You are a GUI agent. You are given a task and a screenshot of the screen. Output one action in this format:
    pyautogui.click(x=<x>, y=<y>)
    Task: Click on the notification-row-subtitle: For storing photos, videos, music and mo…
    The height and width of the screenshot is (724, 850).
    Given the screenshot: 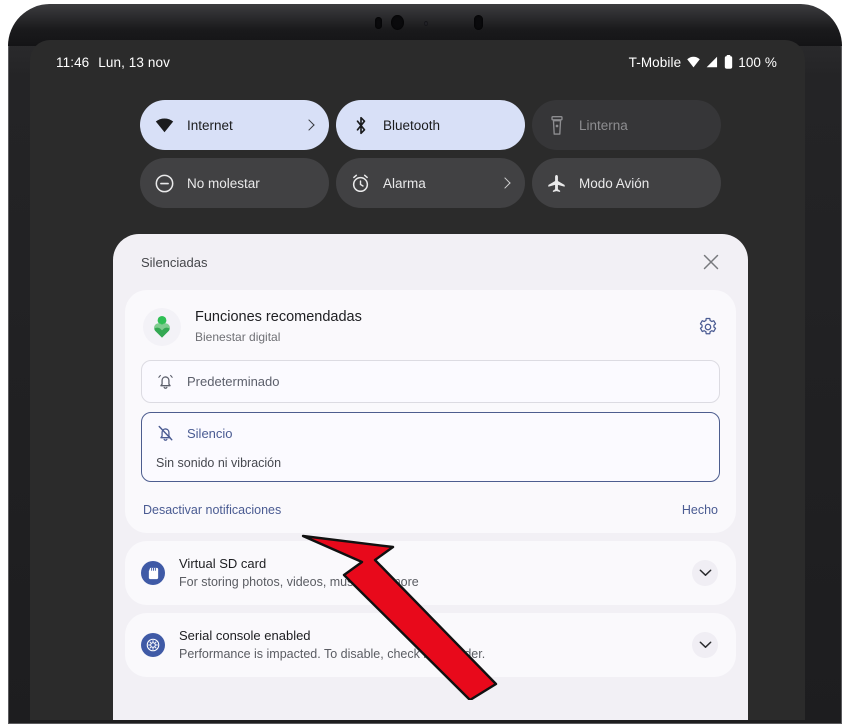 What is the action you would take?
    pyautogui.click(x=299, y=582)
    